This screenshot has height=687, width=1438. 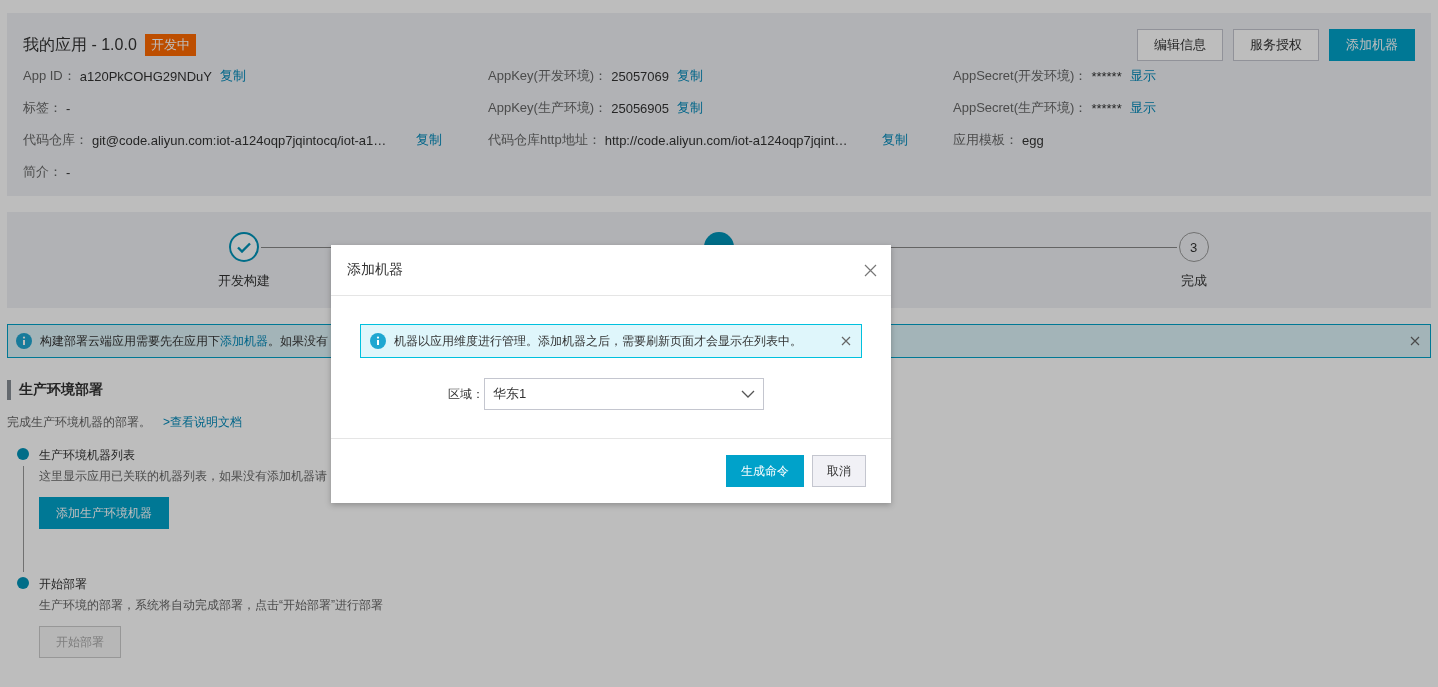 I want to click on step-description: 这里显示应用已关联的机器列表，如果没有添加机器请, so click(x=183, y=476).